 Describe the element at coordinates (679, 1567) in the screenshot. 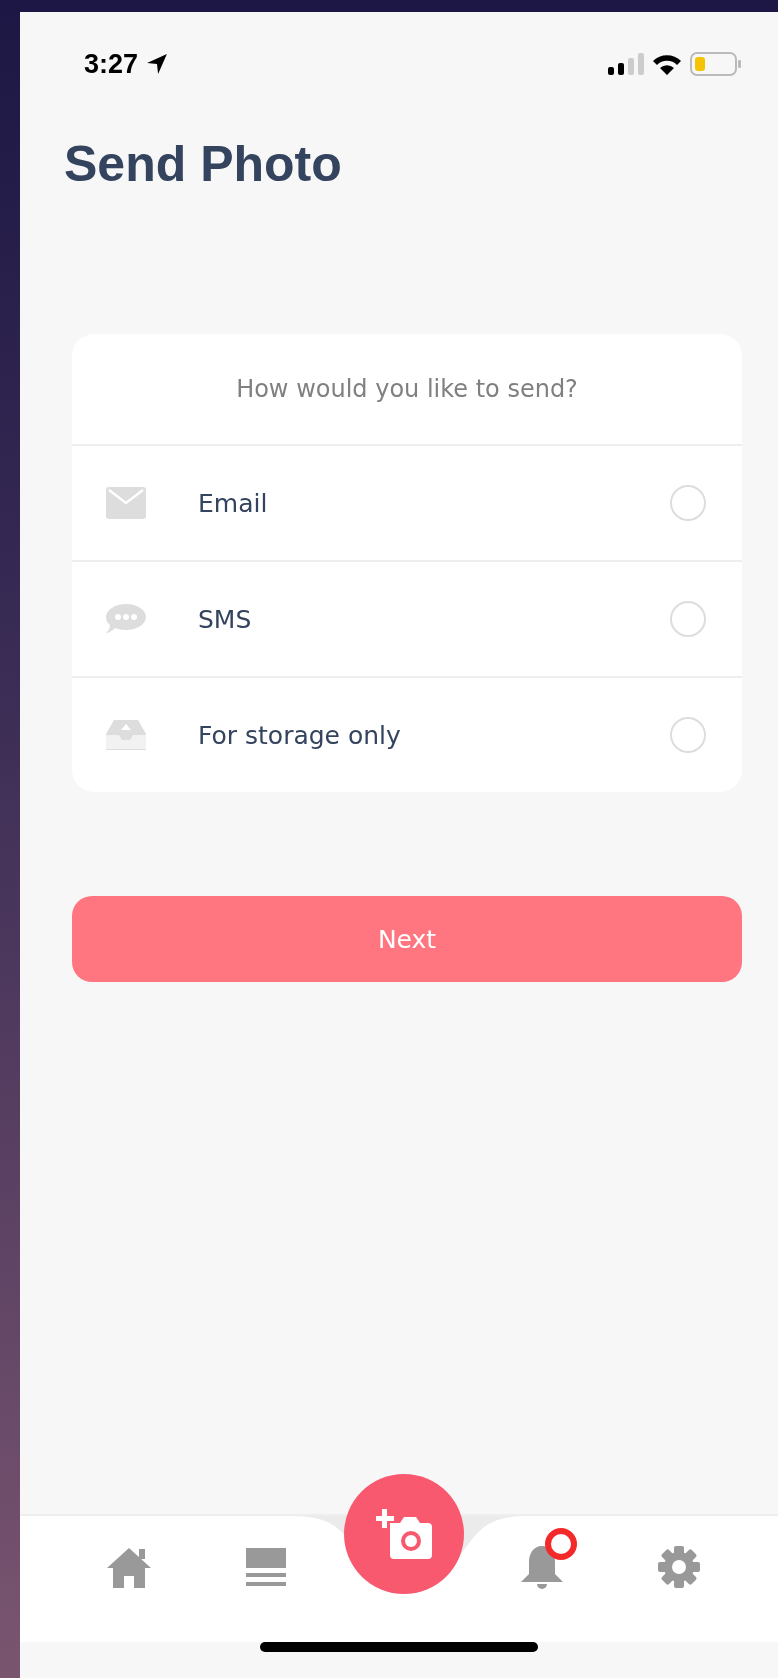

I see `settings-icon` at that location.